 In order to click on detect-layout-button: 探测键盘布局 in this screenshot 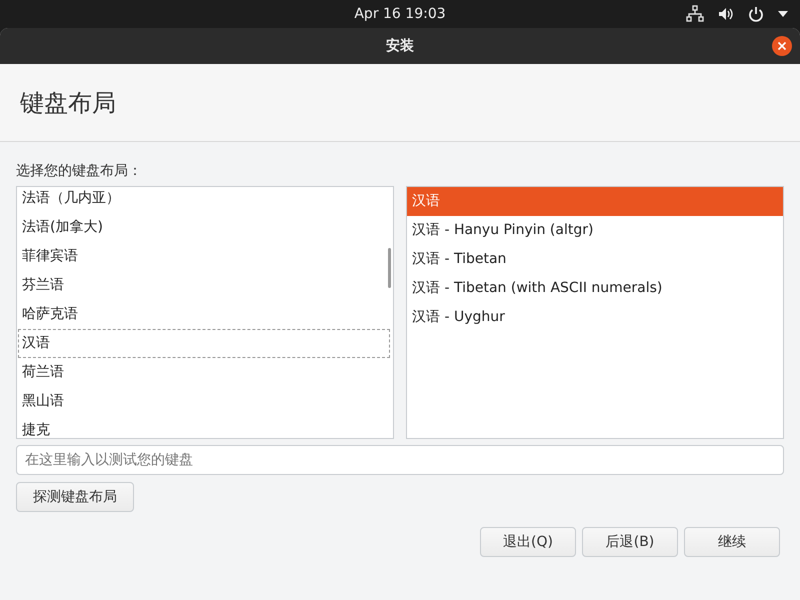, I will do `click(75, 497)`.